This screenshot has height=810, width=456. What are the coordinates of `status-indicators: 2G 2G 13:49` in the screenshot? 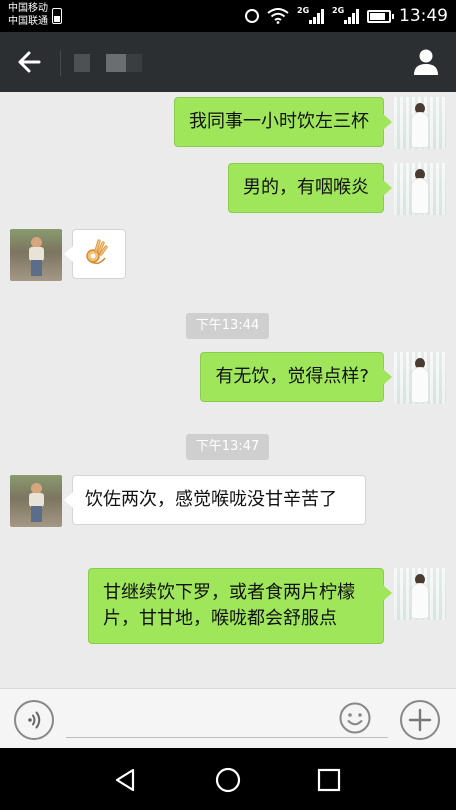 It's located at (346, 16).